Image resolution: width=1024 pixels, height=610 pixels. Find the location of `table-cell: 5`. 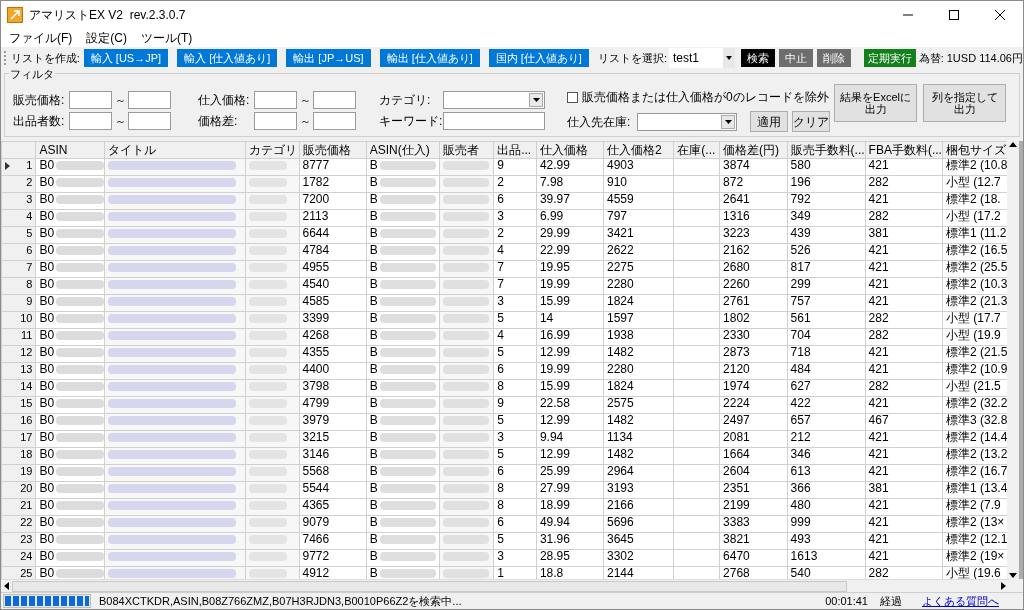

table-cell: 5 is located at coordinates (515, 456).